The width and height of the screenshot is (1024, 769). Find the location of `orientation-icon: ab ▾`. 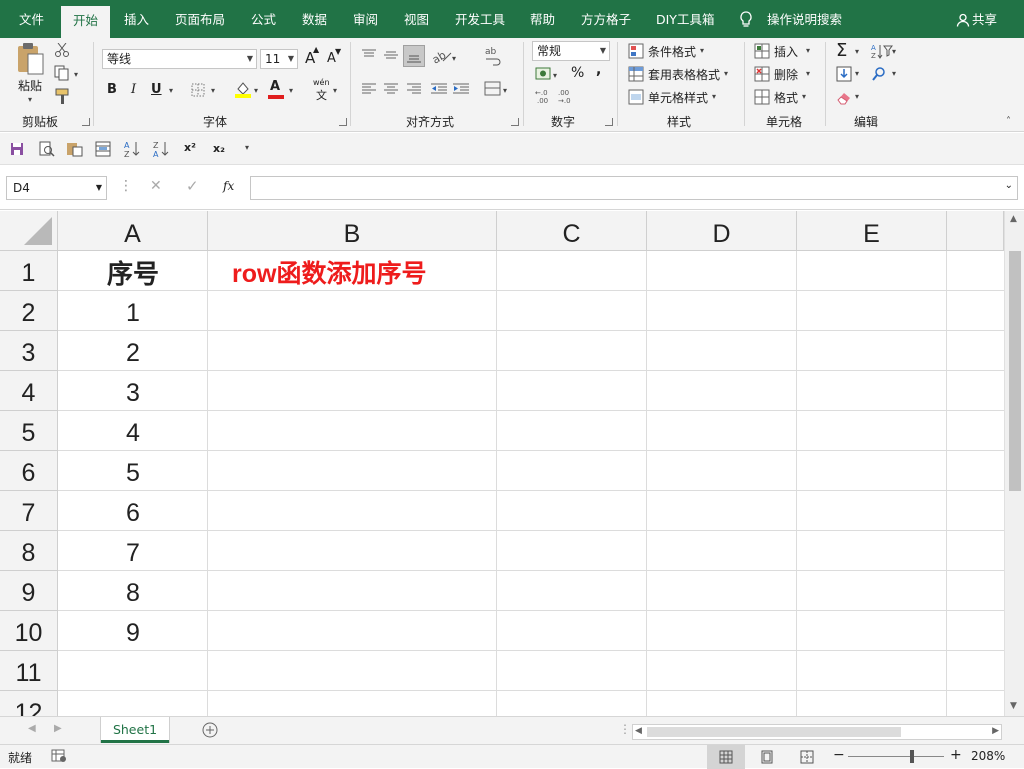

orientation-icon: ab ▾ is located at coordinates (445, 56).